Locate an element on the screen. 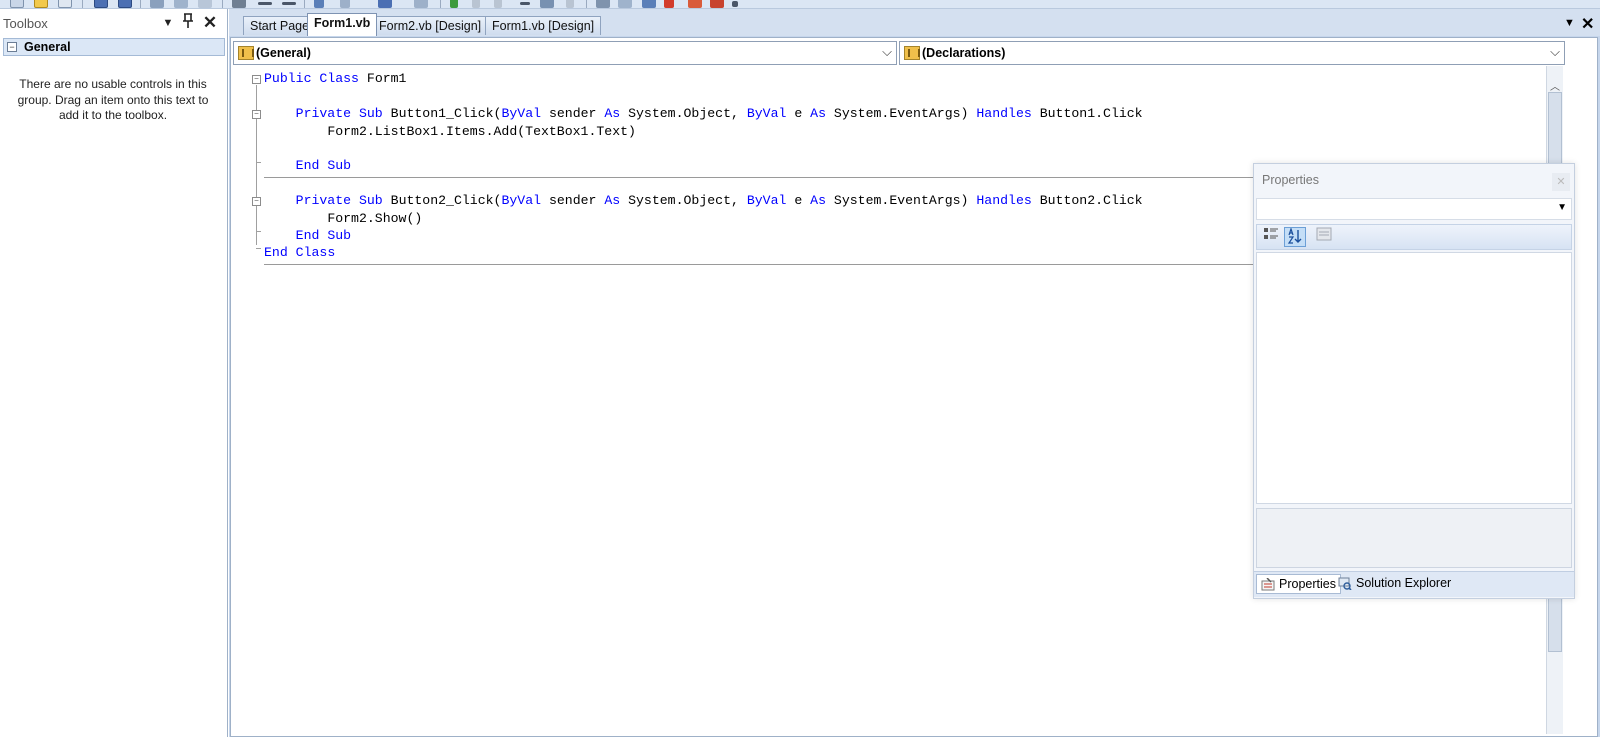 The height and width of the screenshot is (737, 1600). code-line-8: End Class is located at coordinates (299, 253).